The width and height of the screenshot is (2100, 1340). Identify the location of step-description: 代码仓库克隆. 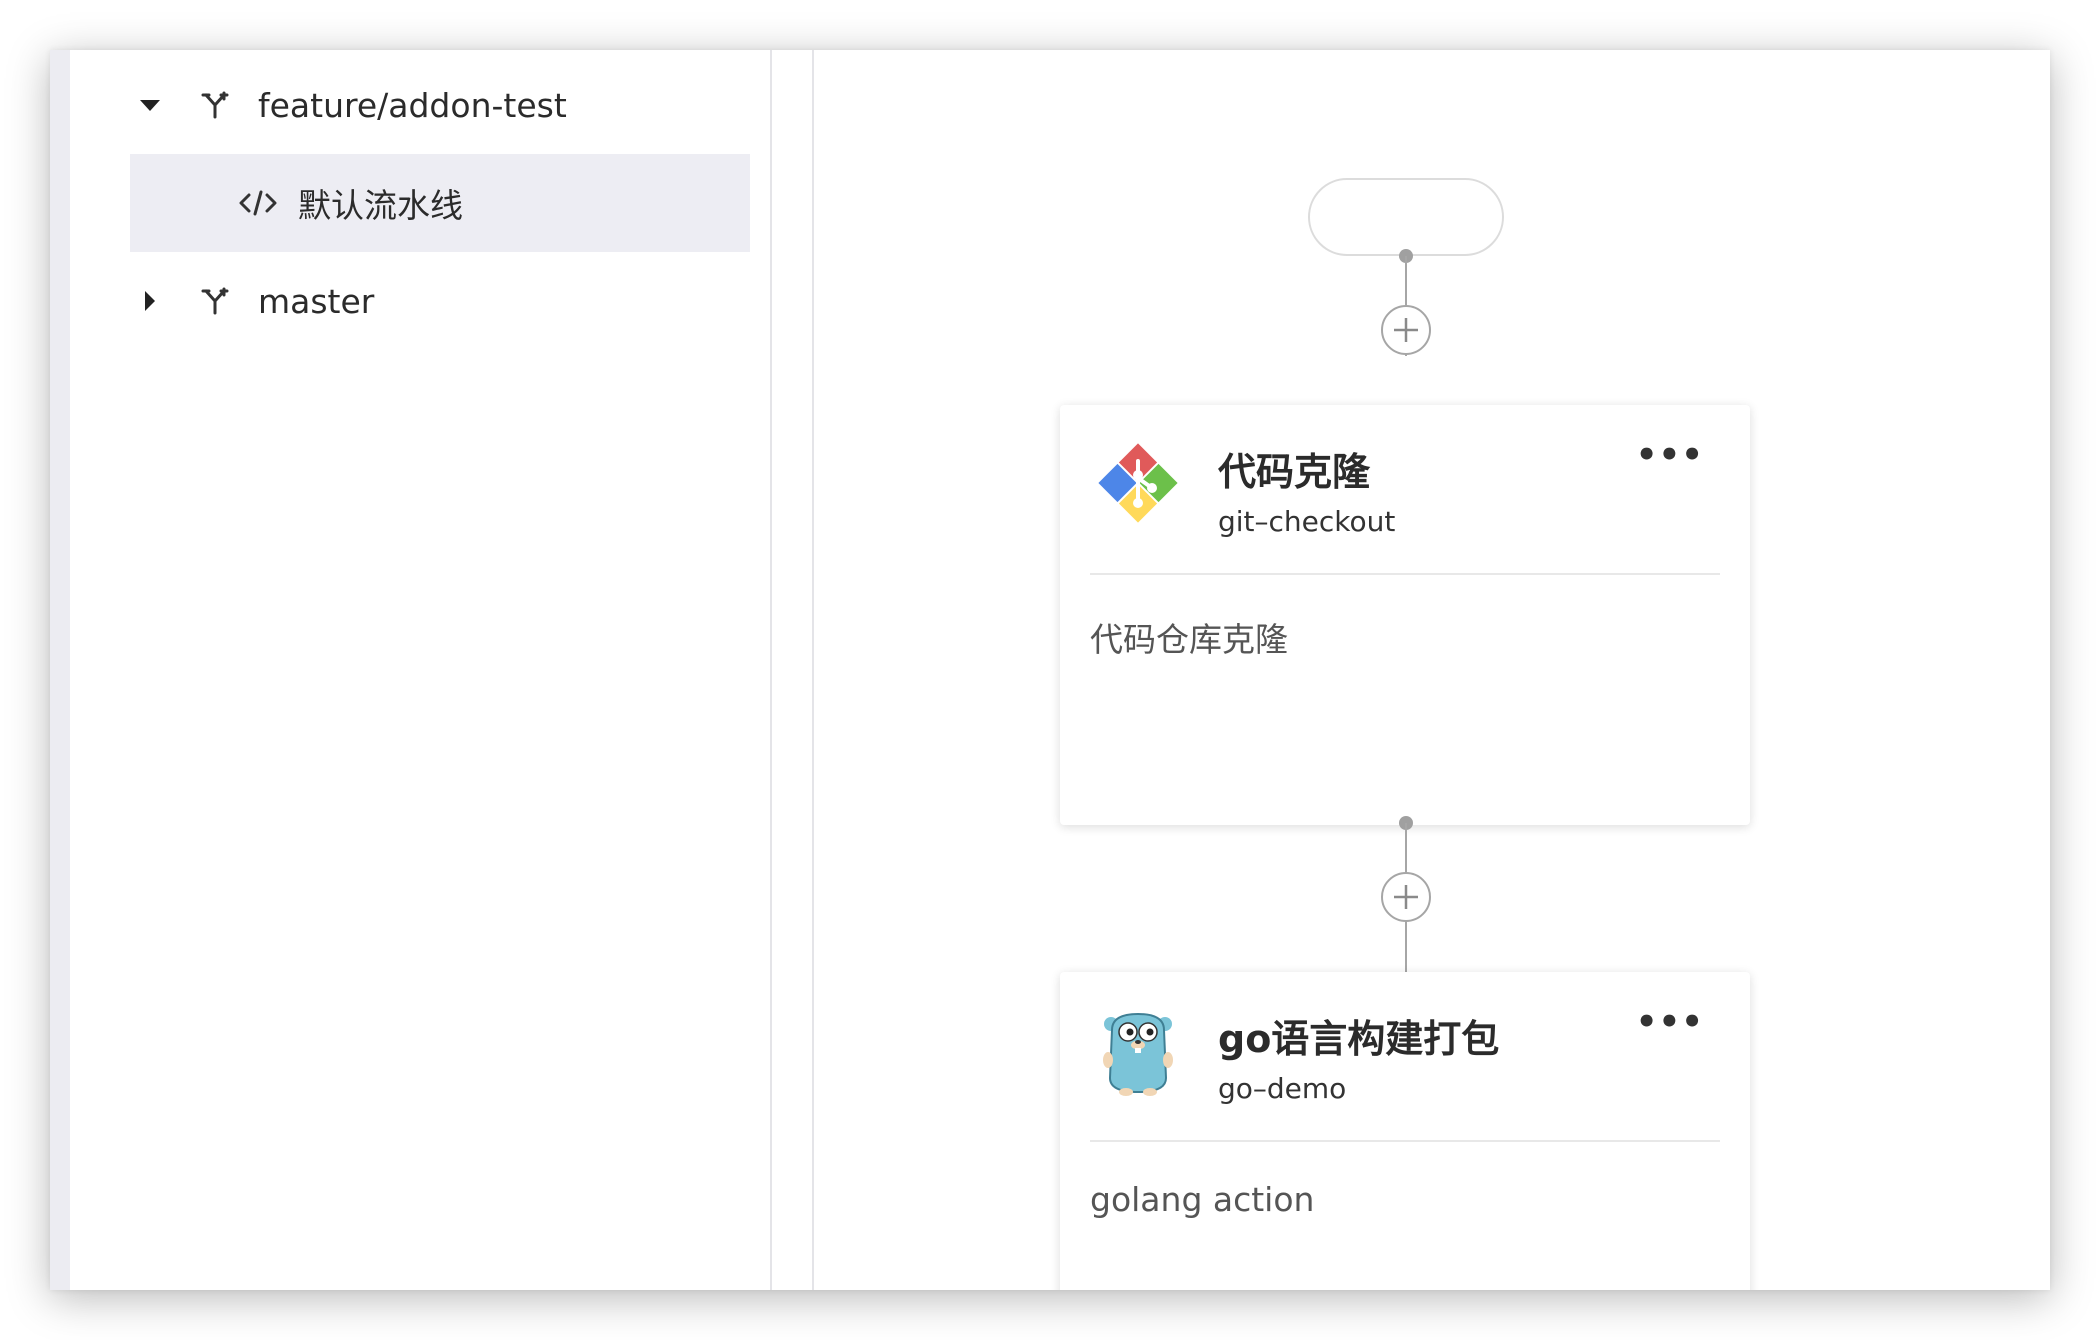
(1189, 639).